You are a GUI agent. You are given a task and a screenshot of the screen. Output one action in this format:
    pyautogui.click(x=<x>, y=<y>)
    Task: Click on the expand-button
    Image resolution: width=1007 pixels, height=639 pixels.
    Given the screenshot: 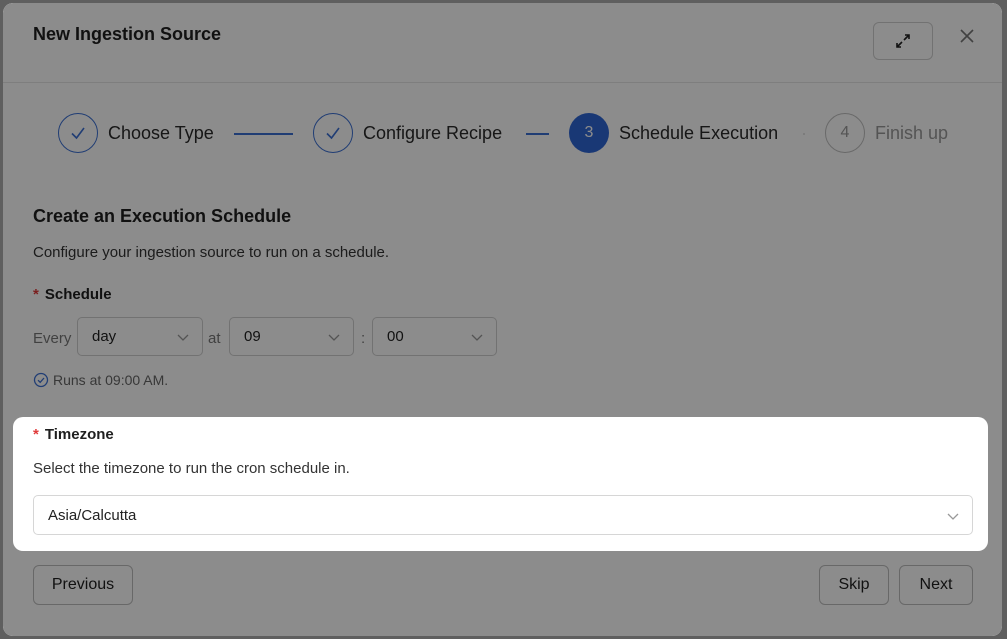 What is the action you would take?
    pyautogui.click(x=903, y=41)
    